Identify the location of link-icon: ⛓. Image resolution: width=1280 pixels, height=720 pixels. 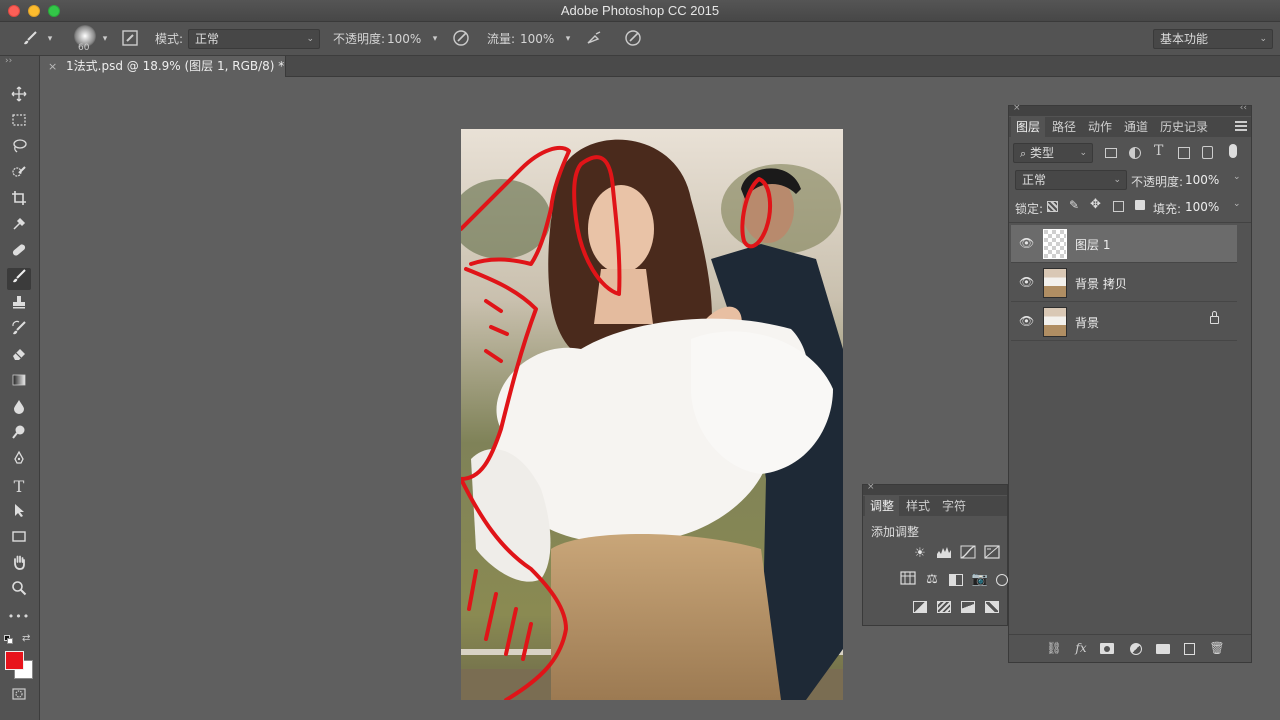
(1054, 649).